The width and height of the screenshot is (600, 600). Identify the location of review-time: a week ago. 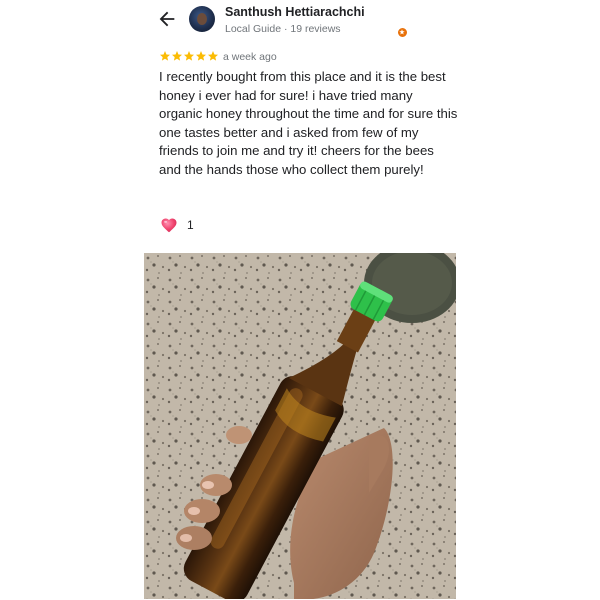
(250, 57).